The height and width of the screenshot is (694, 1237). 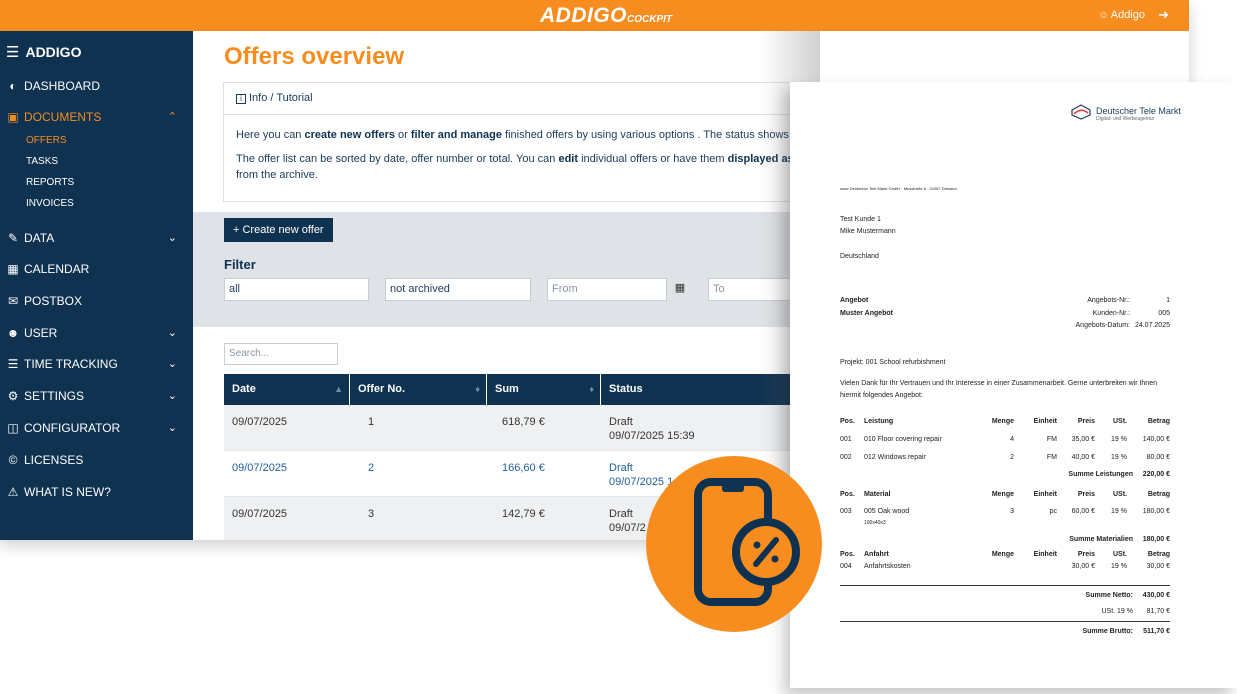 What do you see at coordinates (903, 439) in the screenshot?
I see `doc-cell: 010 Floor covering repair` at bounding box center [903, 439].